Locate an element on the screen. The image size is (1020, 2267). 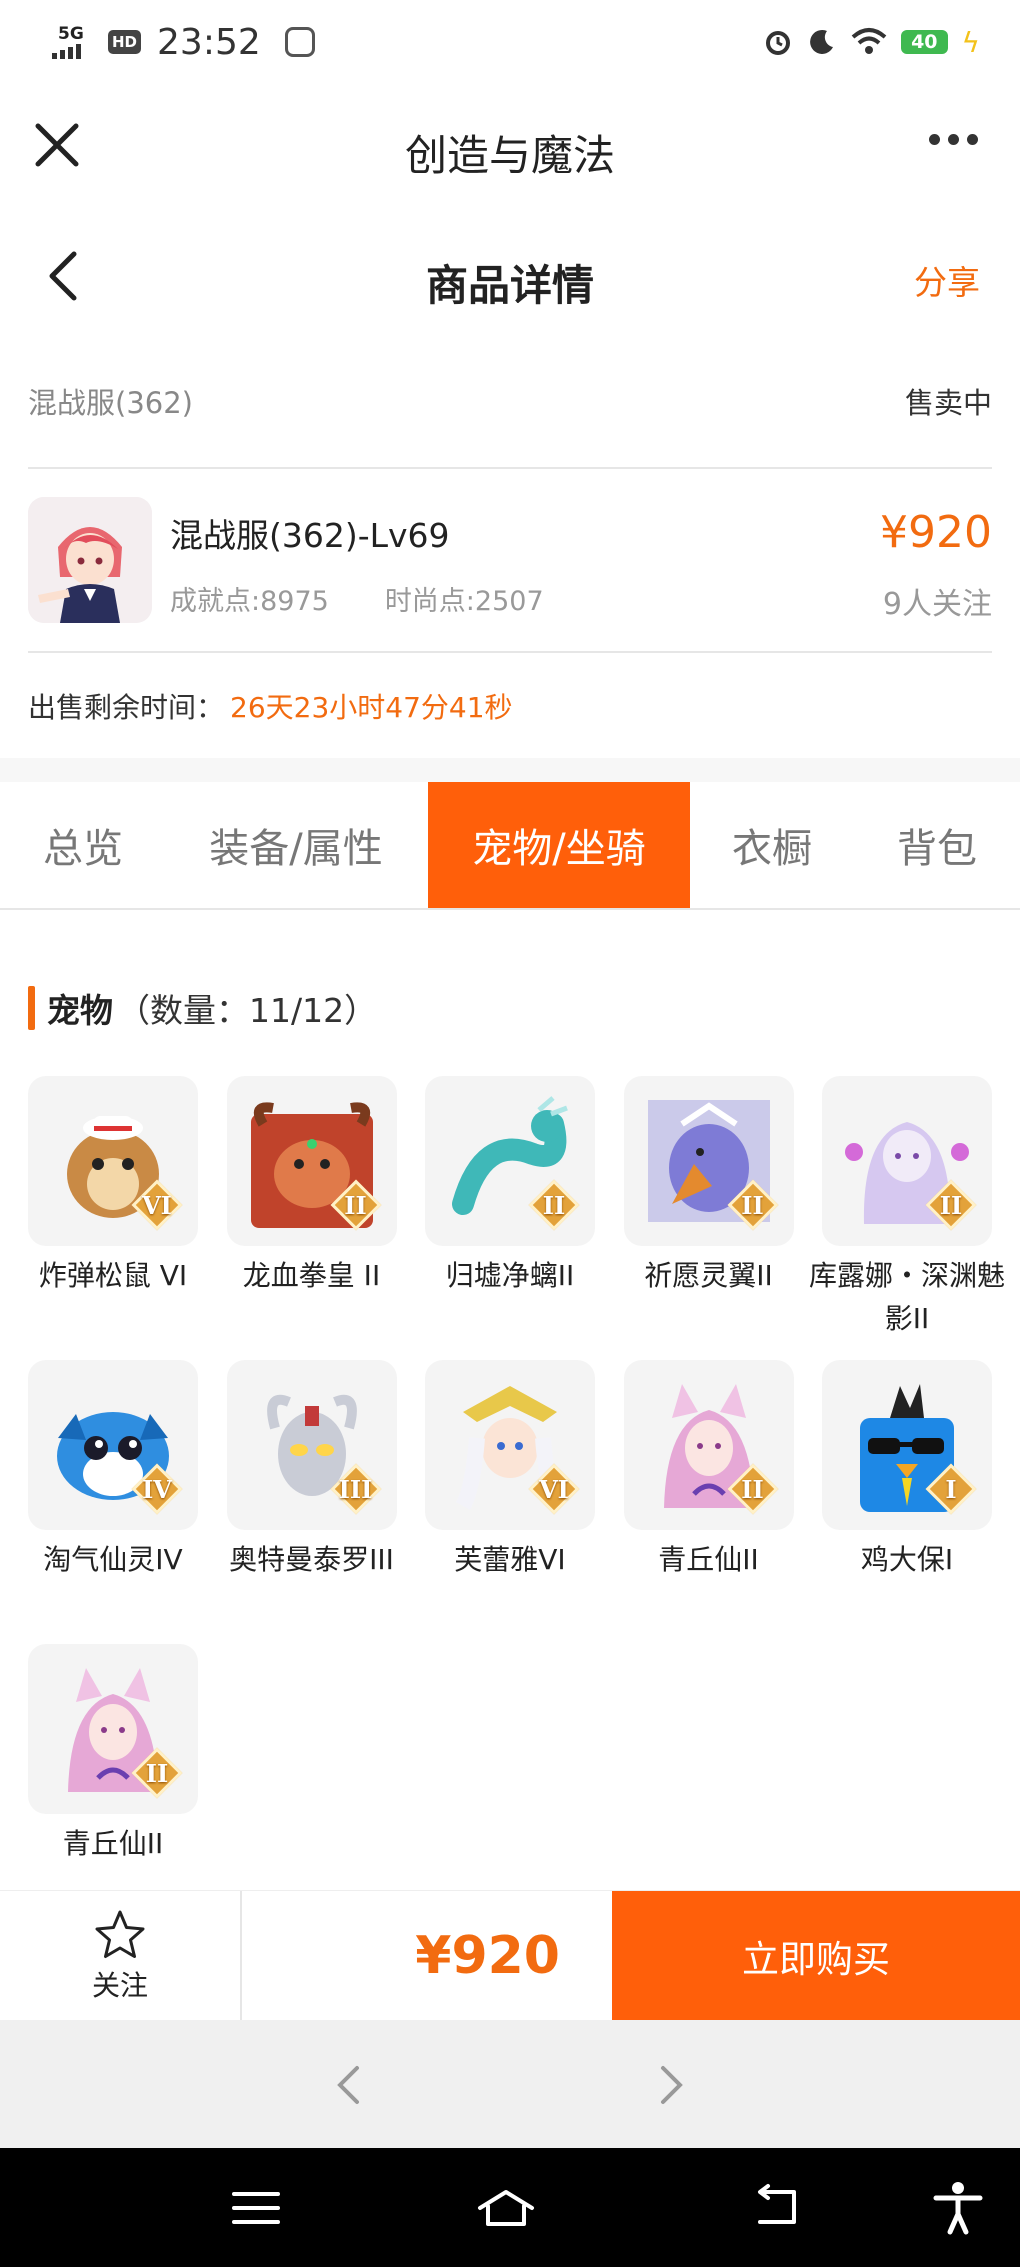
pet-item: VI 炸弹松鼠 VI is located at coordinates (113, 1218).